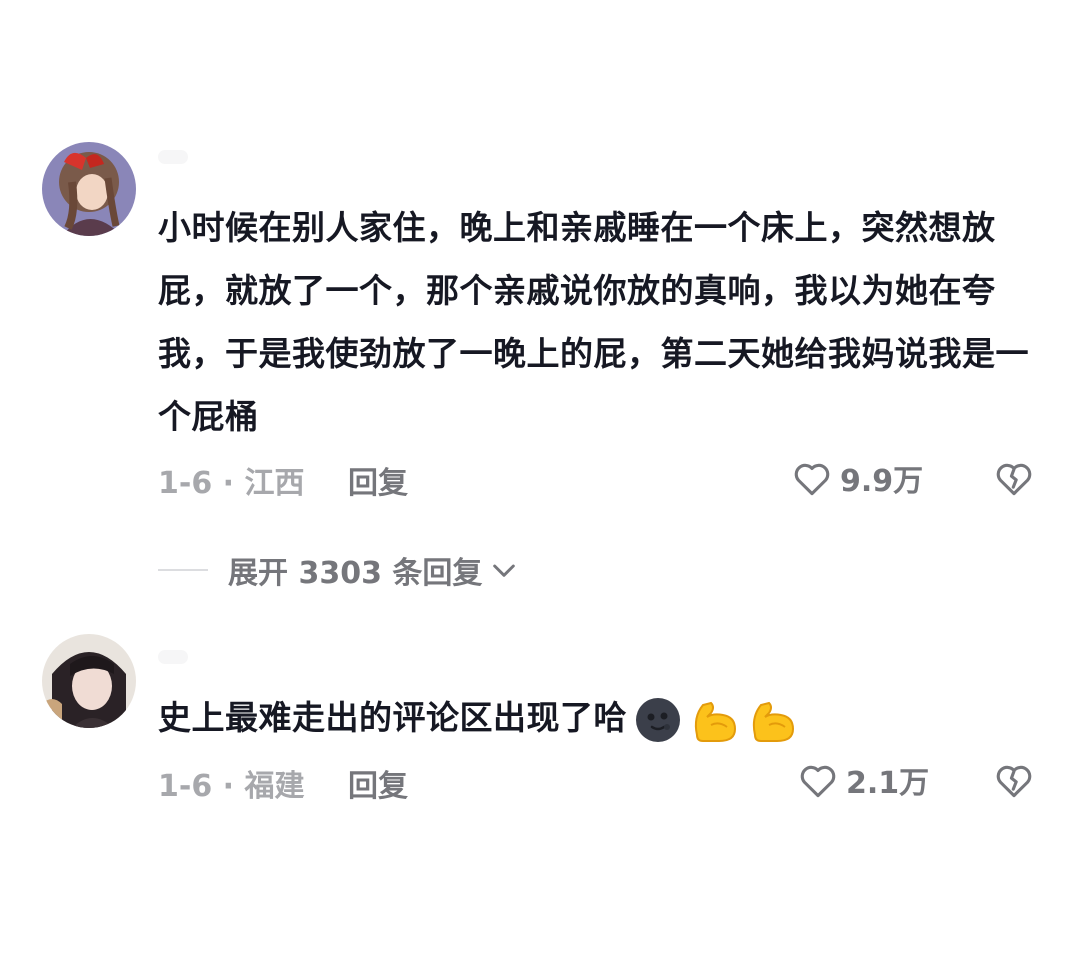  I want to click on divider, so click(183, 570).